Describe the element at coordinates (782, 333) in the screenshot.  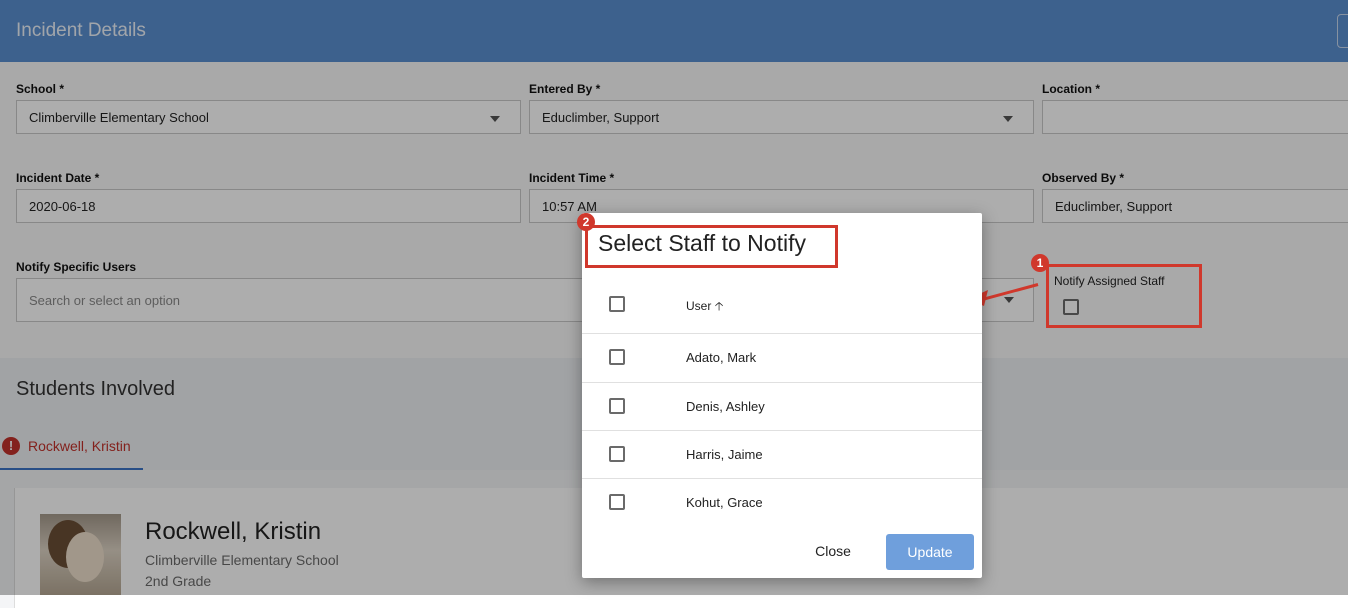
I see `header-divider` at that location.